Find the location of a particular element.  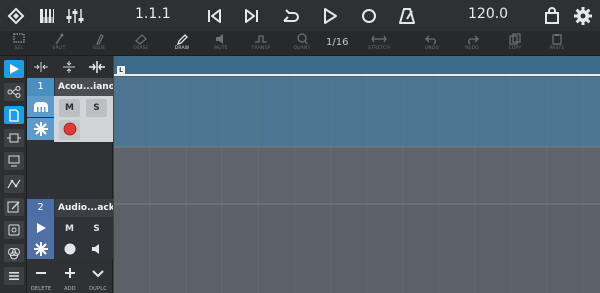

tool-paste: PASTE is located at coordinates (557, 43).